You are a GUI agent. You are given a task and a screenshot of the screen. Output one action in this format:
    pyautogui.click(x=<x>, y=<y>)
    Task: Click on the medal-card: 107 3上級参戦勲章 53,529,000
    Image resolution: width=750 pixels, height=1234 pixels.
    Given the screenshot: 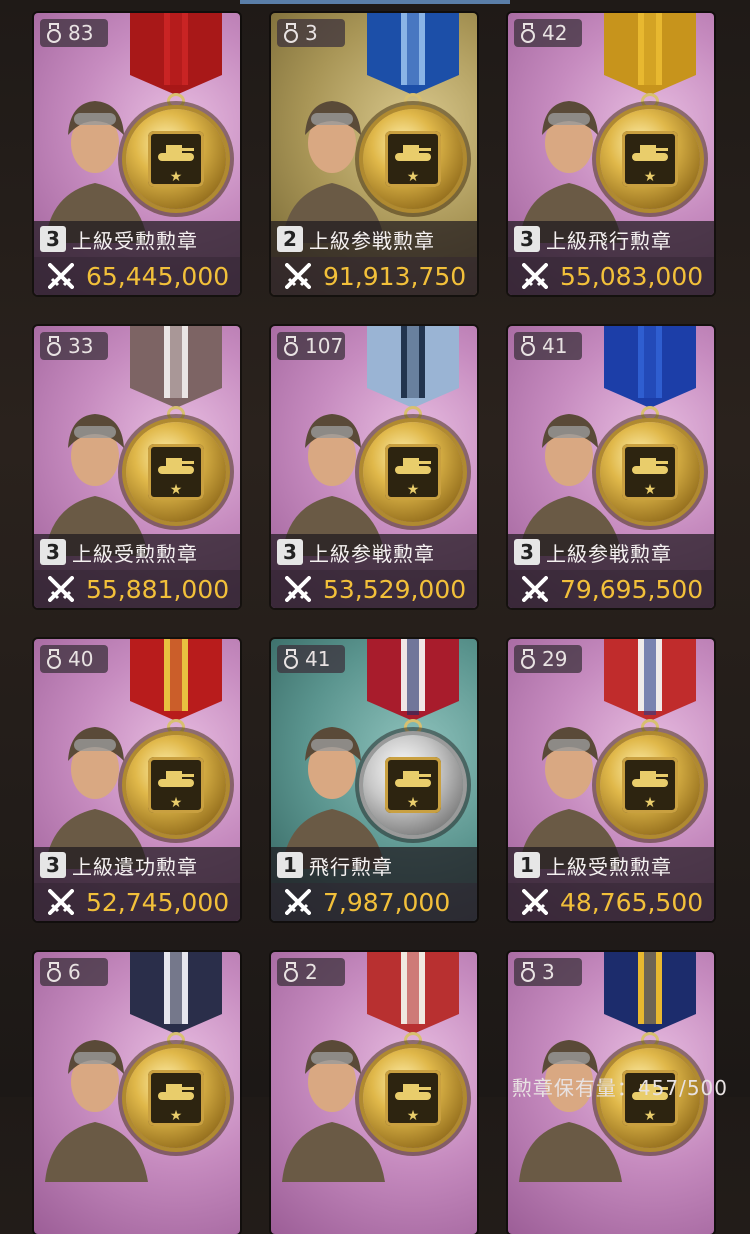 What is the action you would take?
    pyautogui.click(x=374, y=467)
    